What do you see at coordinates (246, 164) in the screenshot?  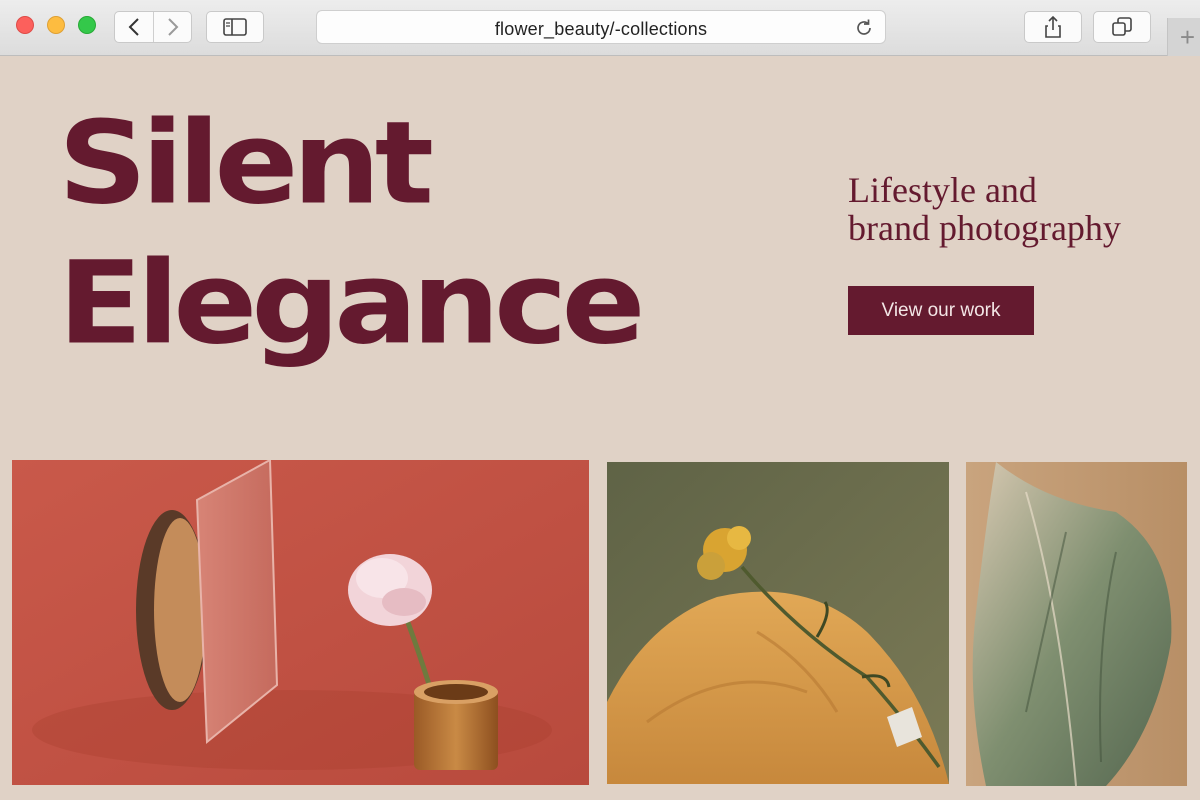 I see `hero-title-line-1: Silent` at bounding box center [246, 164].